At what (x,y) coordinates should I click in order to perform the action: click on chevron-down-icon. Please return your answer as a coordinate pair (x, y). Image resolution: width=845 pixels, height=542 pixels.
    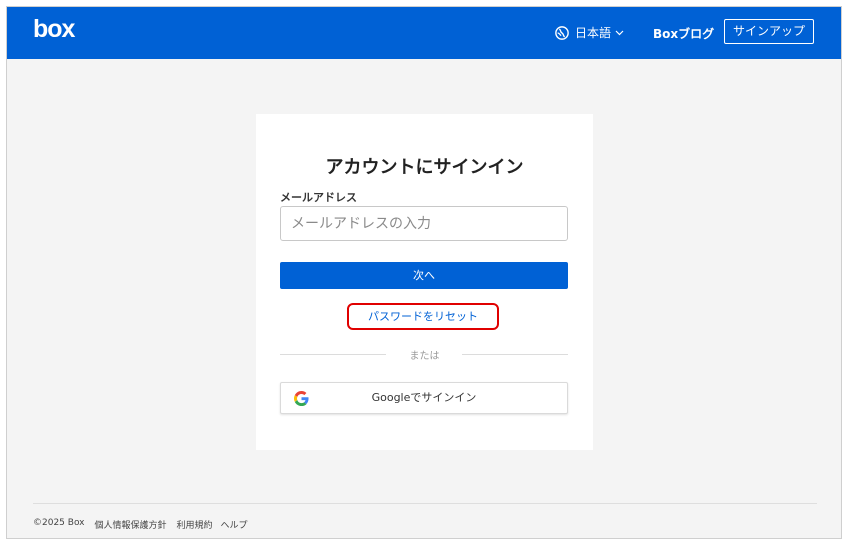
    Looking at the image, I should click on (619, 33).